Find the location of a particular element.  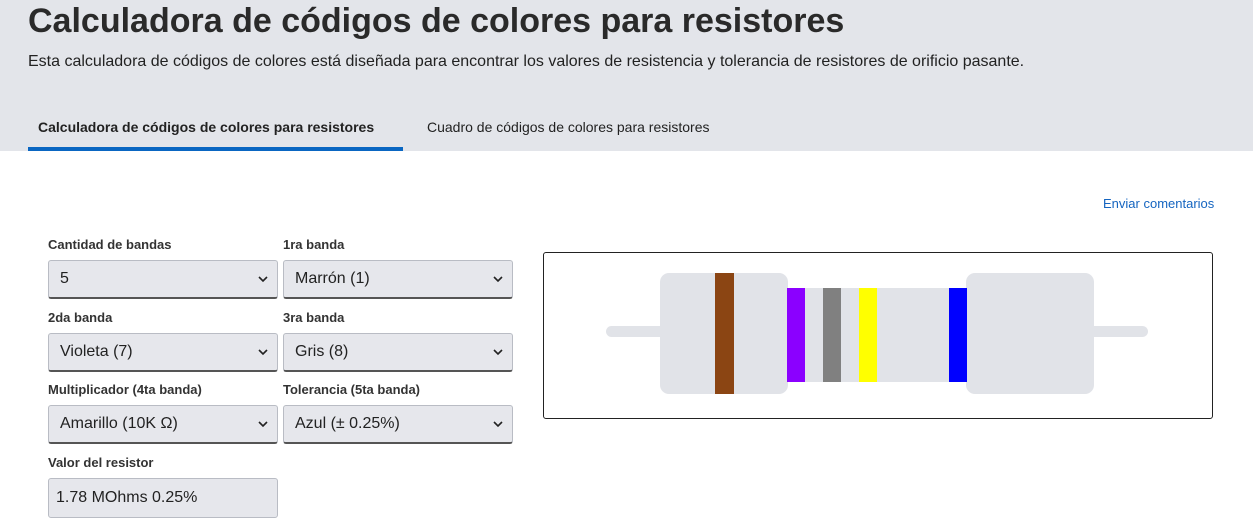

band1-label: 1ra banda is located at coordinates (314, 244).